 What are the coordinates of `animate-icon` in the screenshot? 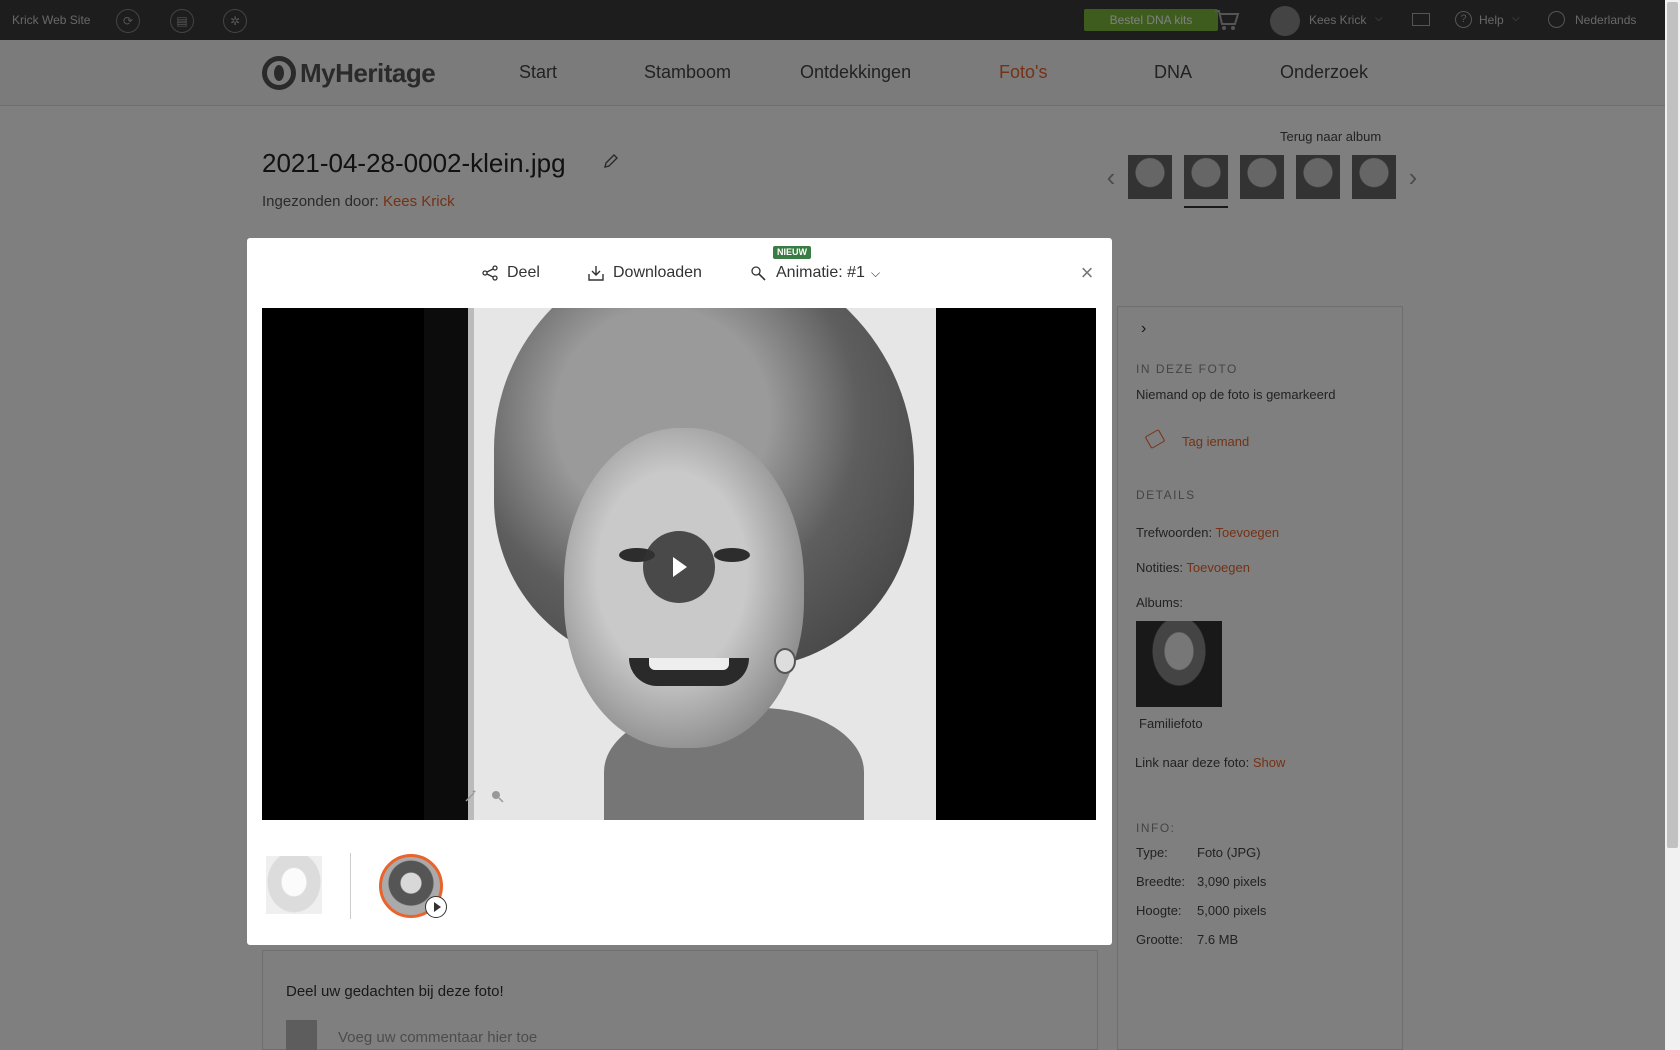 It's located at (498, 797).